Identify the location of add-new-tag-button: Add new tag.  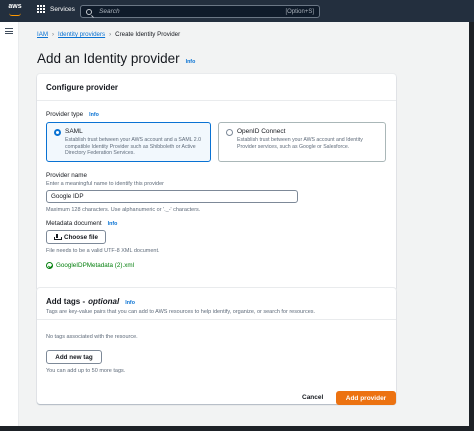
(74, 357).